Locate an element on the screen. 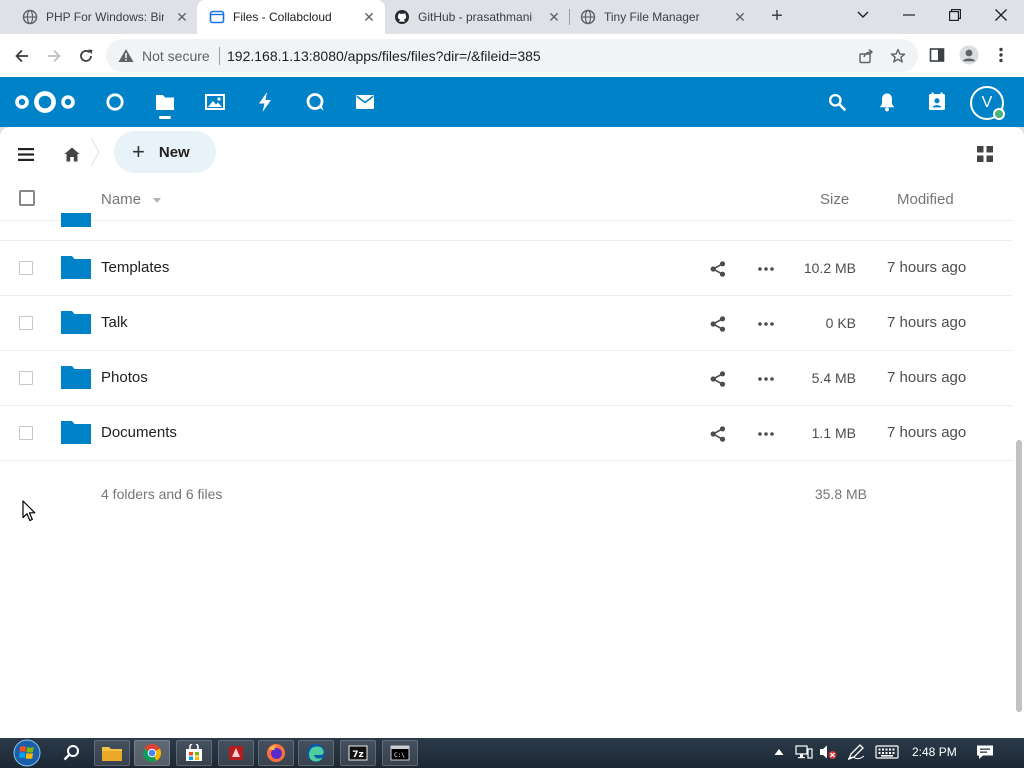 Image resolution: width=1024 pixels, height=768 pixels. tab-title: GitHub - prasathmani is located at coordinates (475, 17).